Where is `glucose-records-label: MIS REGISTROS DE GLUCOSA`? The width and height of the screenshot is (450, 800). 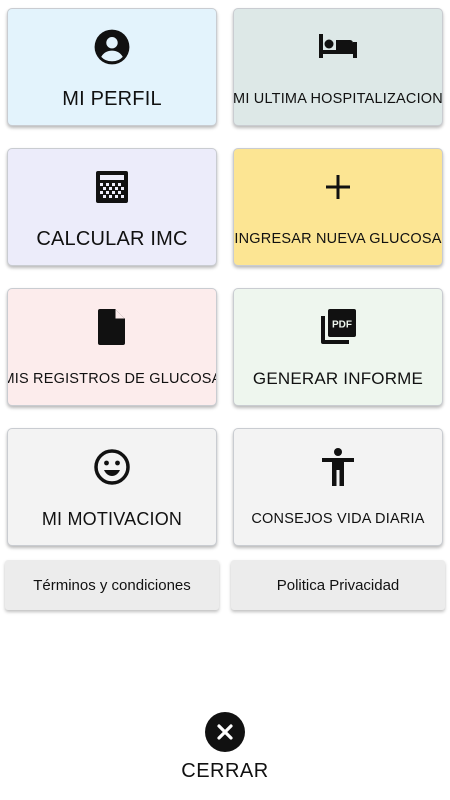
glucose-records-label: MIS REGISTROS DE GLUCOSA is located at coordinates (112, 379).